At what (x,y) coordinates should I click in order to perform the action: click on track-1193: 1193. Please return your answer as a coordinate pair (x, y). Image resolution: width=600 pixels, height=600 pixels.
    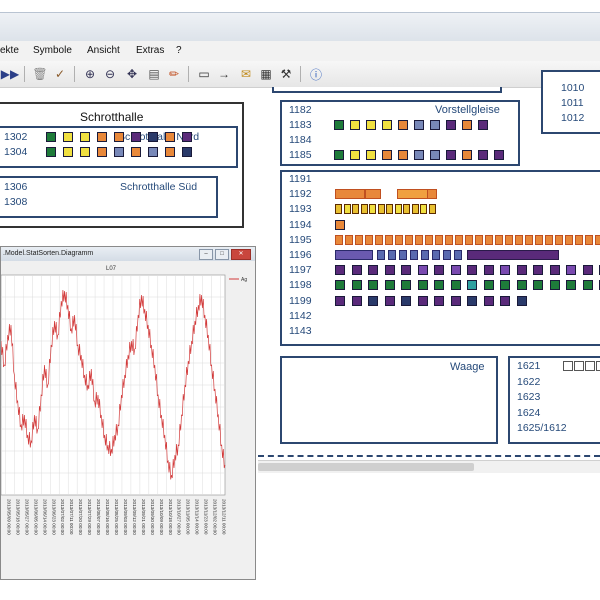
    Looking at the image, I should click on (444, 210).